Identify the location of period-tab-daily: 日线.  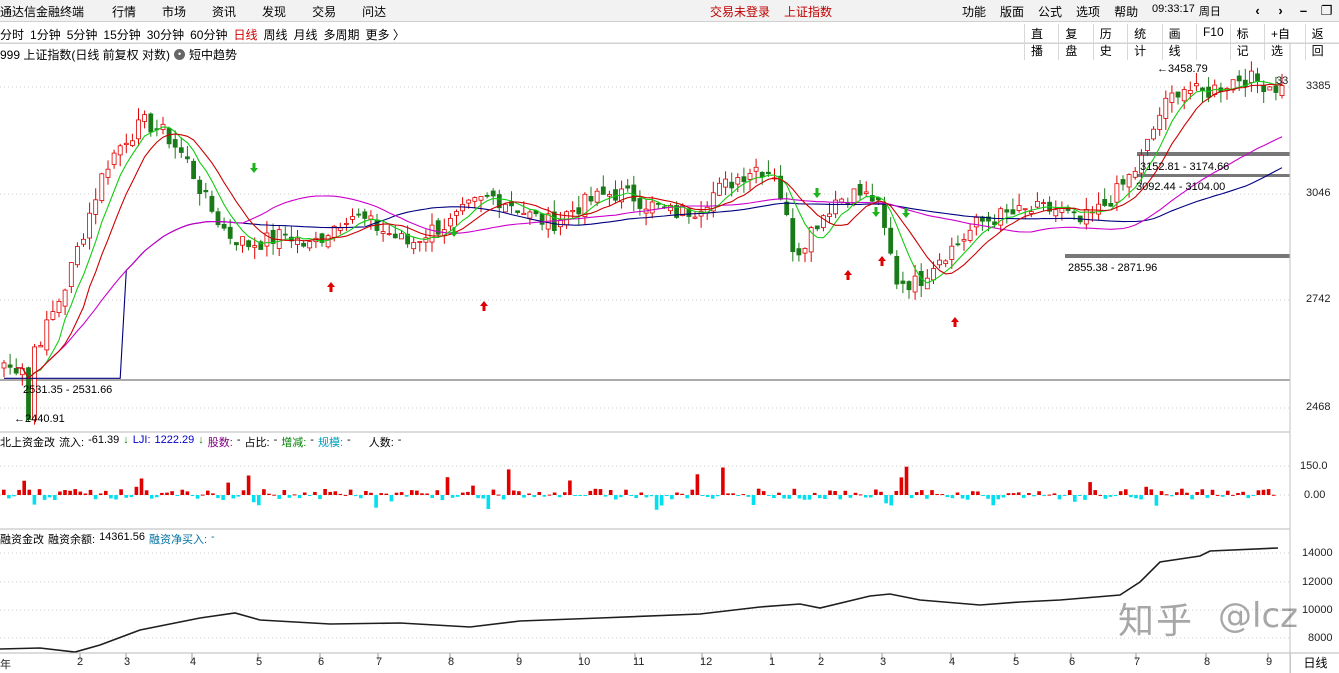
(1314, 663).